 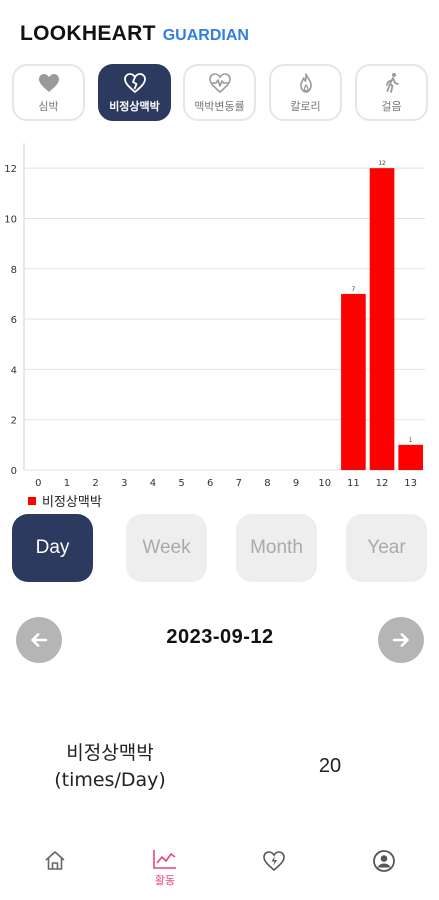 What do you see at coordinates (14, 270) in the screenshot?
I see `y-tick-label: 8` at bounding box center [14, 270].